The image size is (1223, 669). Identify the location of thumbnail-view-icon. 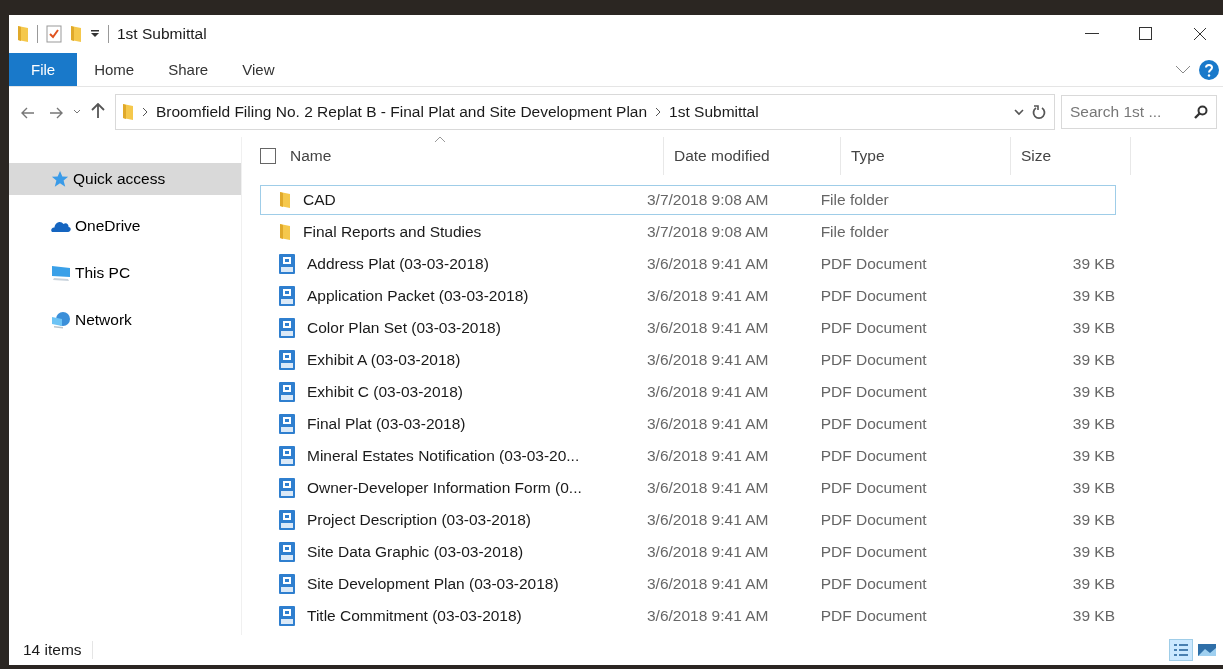
(1207, 650).